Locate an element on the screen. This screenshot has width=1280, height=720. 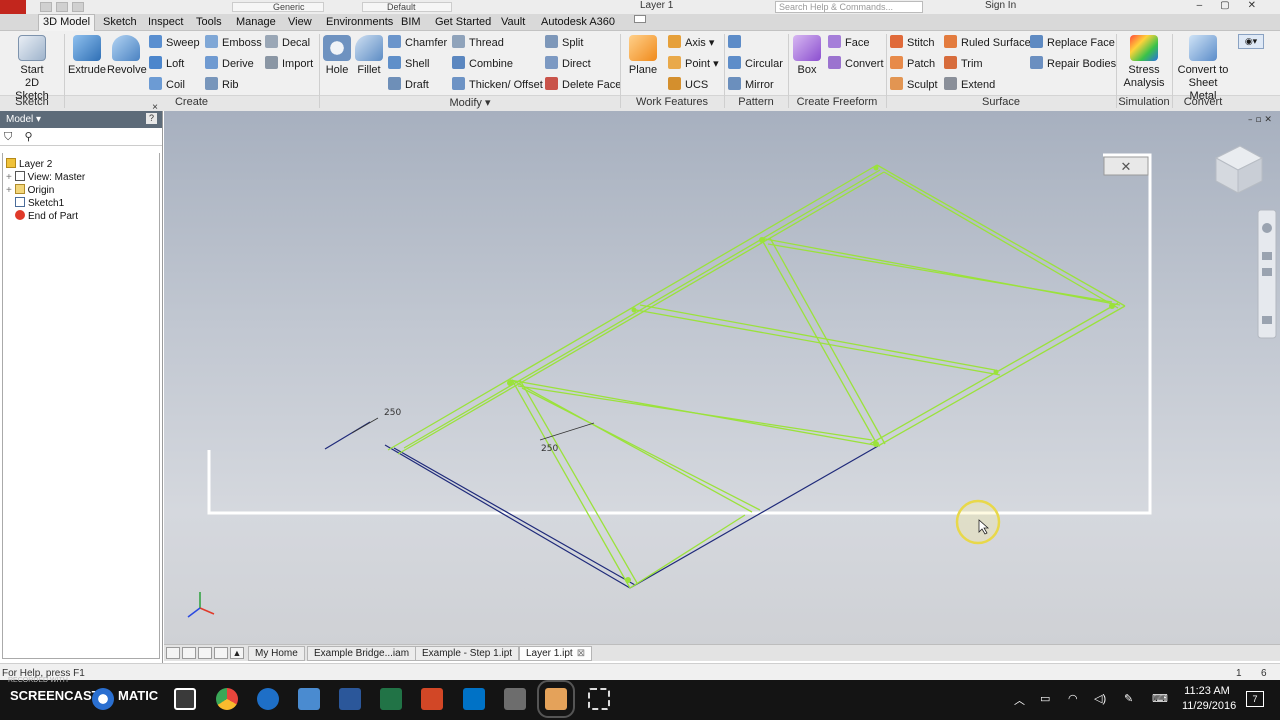
thicken-offset-button: Thicken/ Offset is located at coordinates (497, 84).